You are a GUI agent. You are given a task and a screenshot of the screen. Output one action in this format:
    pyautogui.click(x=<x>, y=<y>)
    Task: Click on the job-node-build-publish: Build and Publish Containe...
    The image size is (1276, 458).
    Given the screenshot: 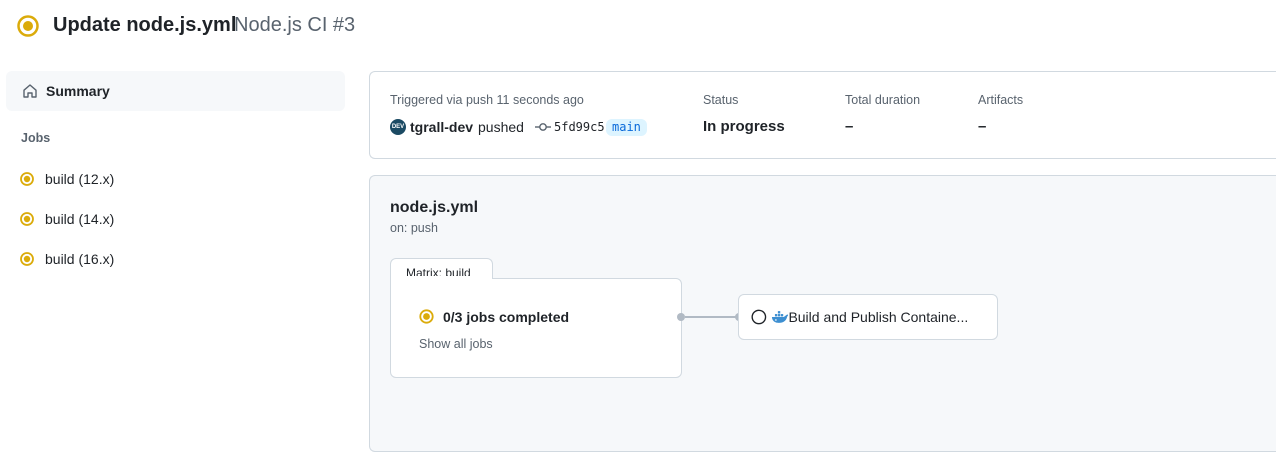 What is the action you would take?
    pyautogui.click(x=868, y=317)
    